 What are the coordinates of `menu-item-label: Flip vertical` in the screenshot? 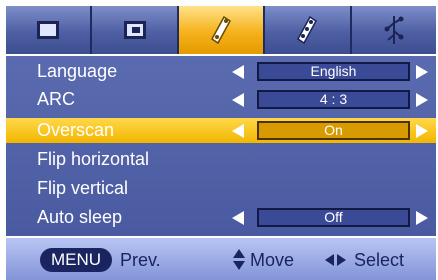 It's located at (83, 188).